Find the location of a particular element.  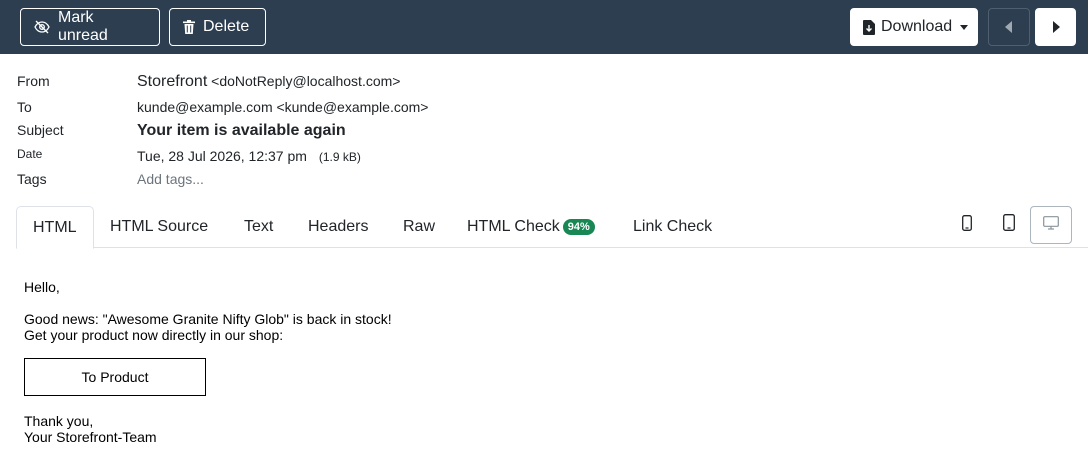

subject-label: Subject is located at coordinates (40, 130).